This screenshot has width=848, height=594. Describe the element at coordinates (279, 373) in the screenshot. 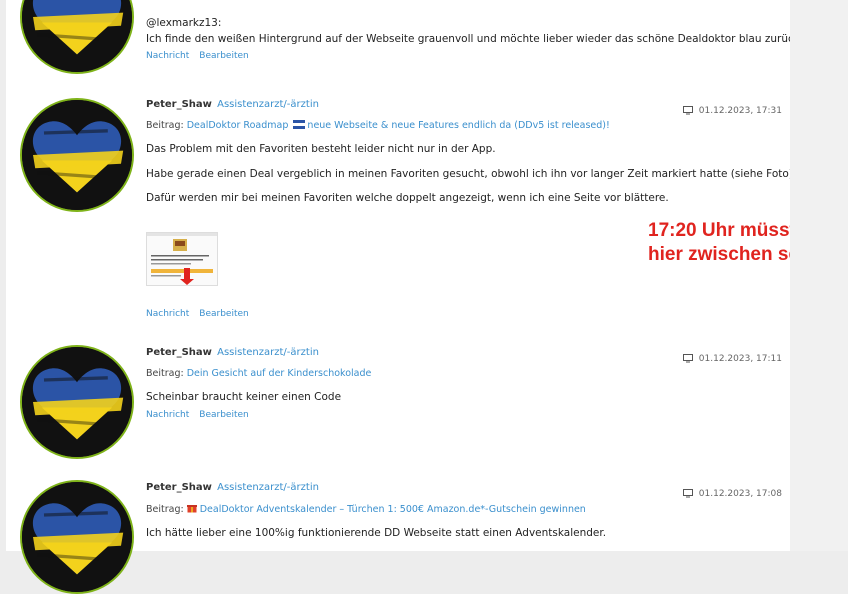

I see `thread-link: Dein Gesicht auf der Kinderschokolade` at that location.